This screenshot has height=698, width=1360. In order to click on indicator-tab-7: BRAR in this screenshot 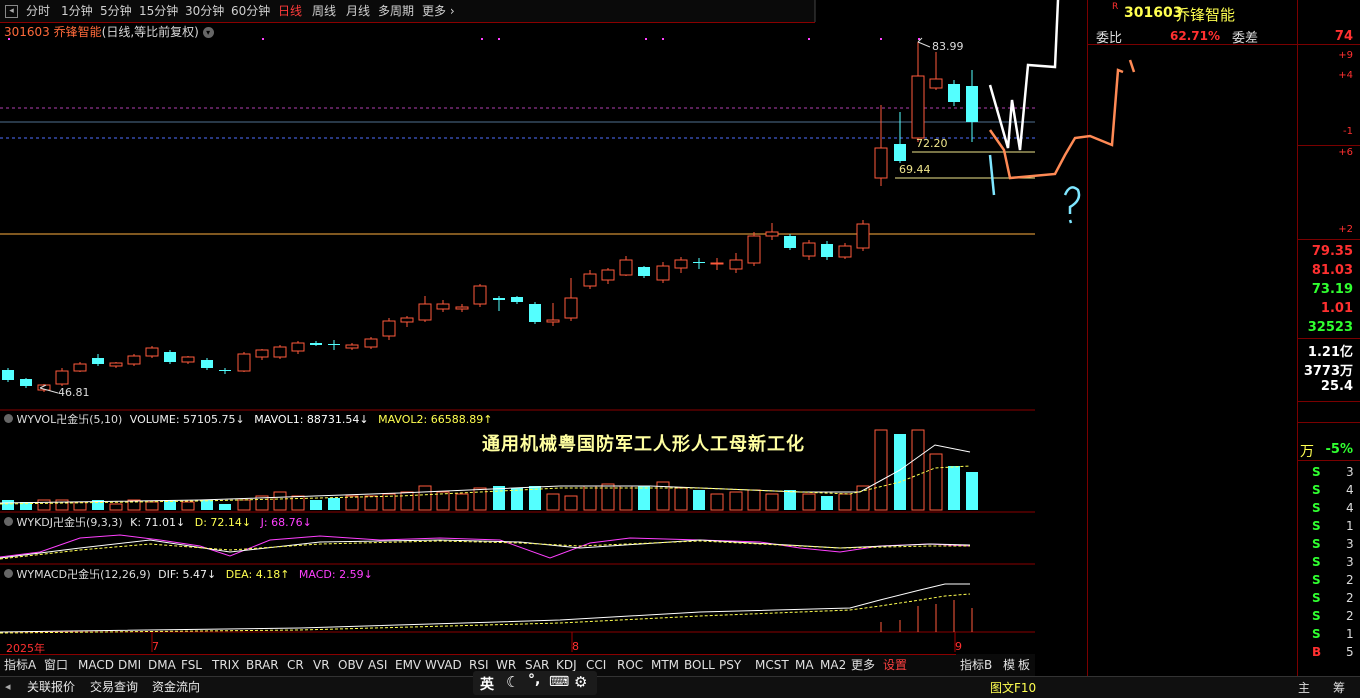, I will do `click(262, 665)`.